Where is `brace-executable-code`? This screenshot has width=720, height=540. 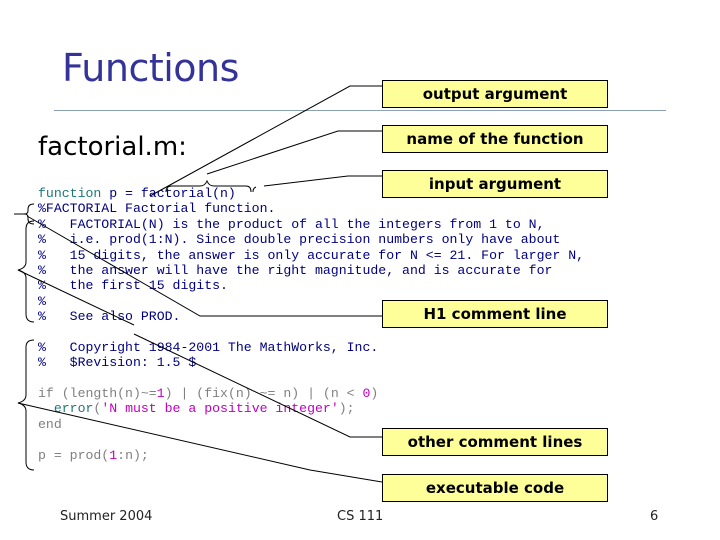 brace-executable-code is located at coordinates (26, 420).